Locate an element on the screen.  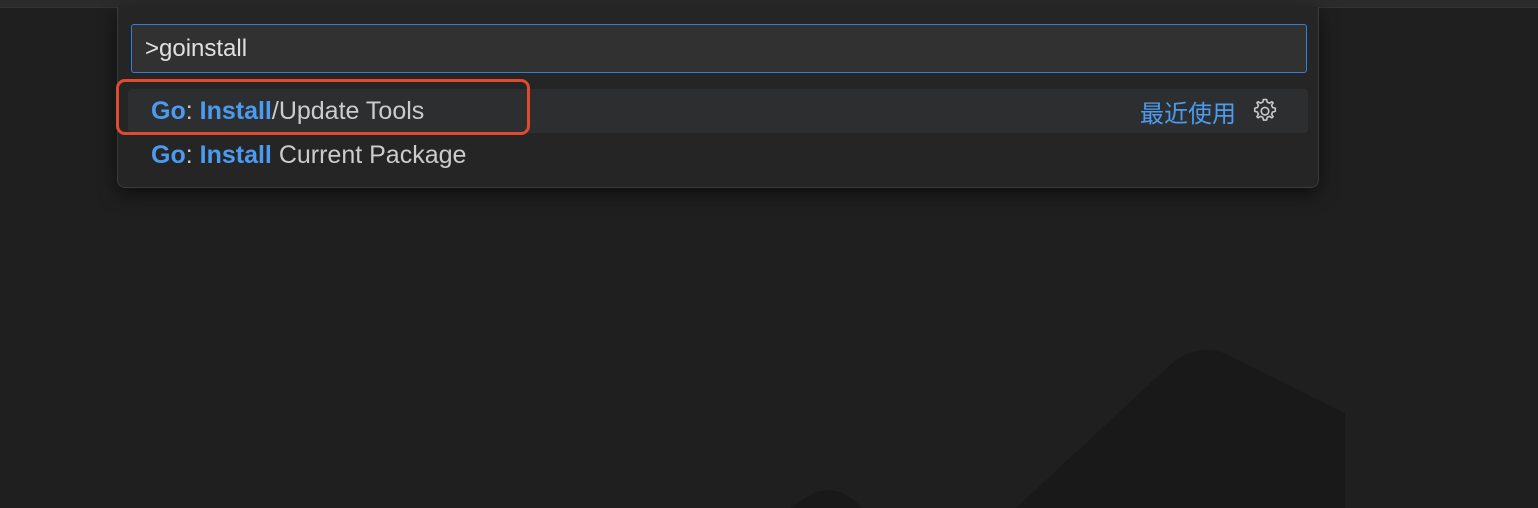
result-text-rest: /Update Tools is located at coordinates (348, 110).